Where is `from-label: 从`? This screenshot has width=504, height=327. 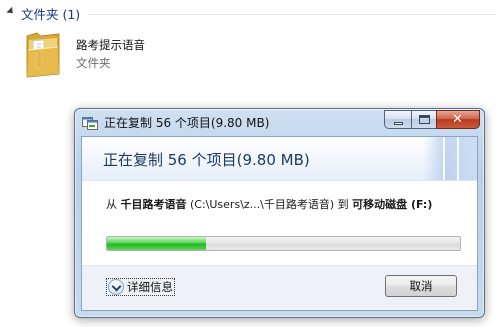
from-label: 从 is located at coordinates (111, 204).